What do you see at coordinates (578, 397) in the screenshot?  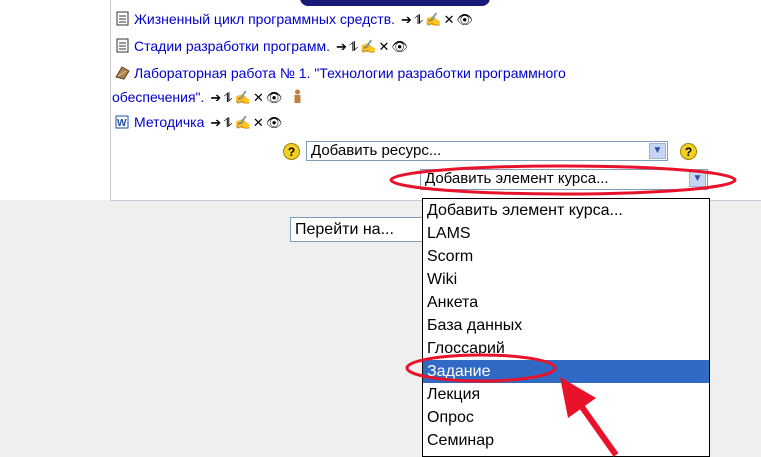 I see `annotation-arrowhead` at bounding box center [578, 397].